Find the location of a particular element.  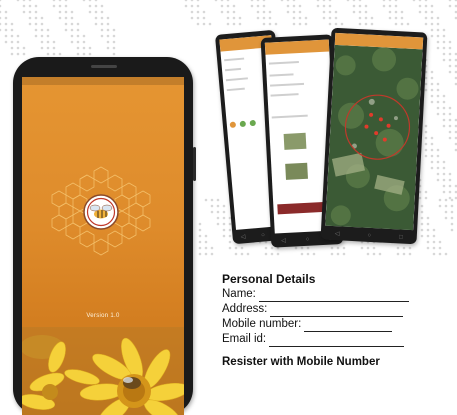

back-nav-icon: ◁ is located at coordinates (337, 234).